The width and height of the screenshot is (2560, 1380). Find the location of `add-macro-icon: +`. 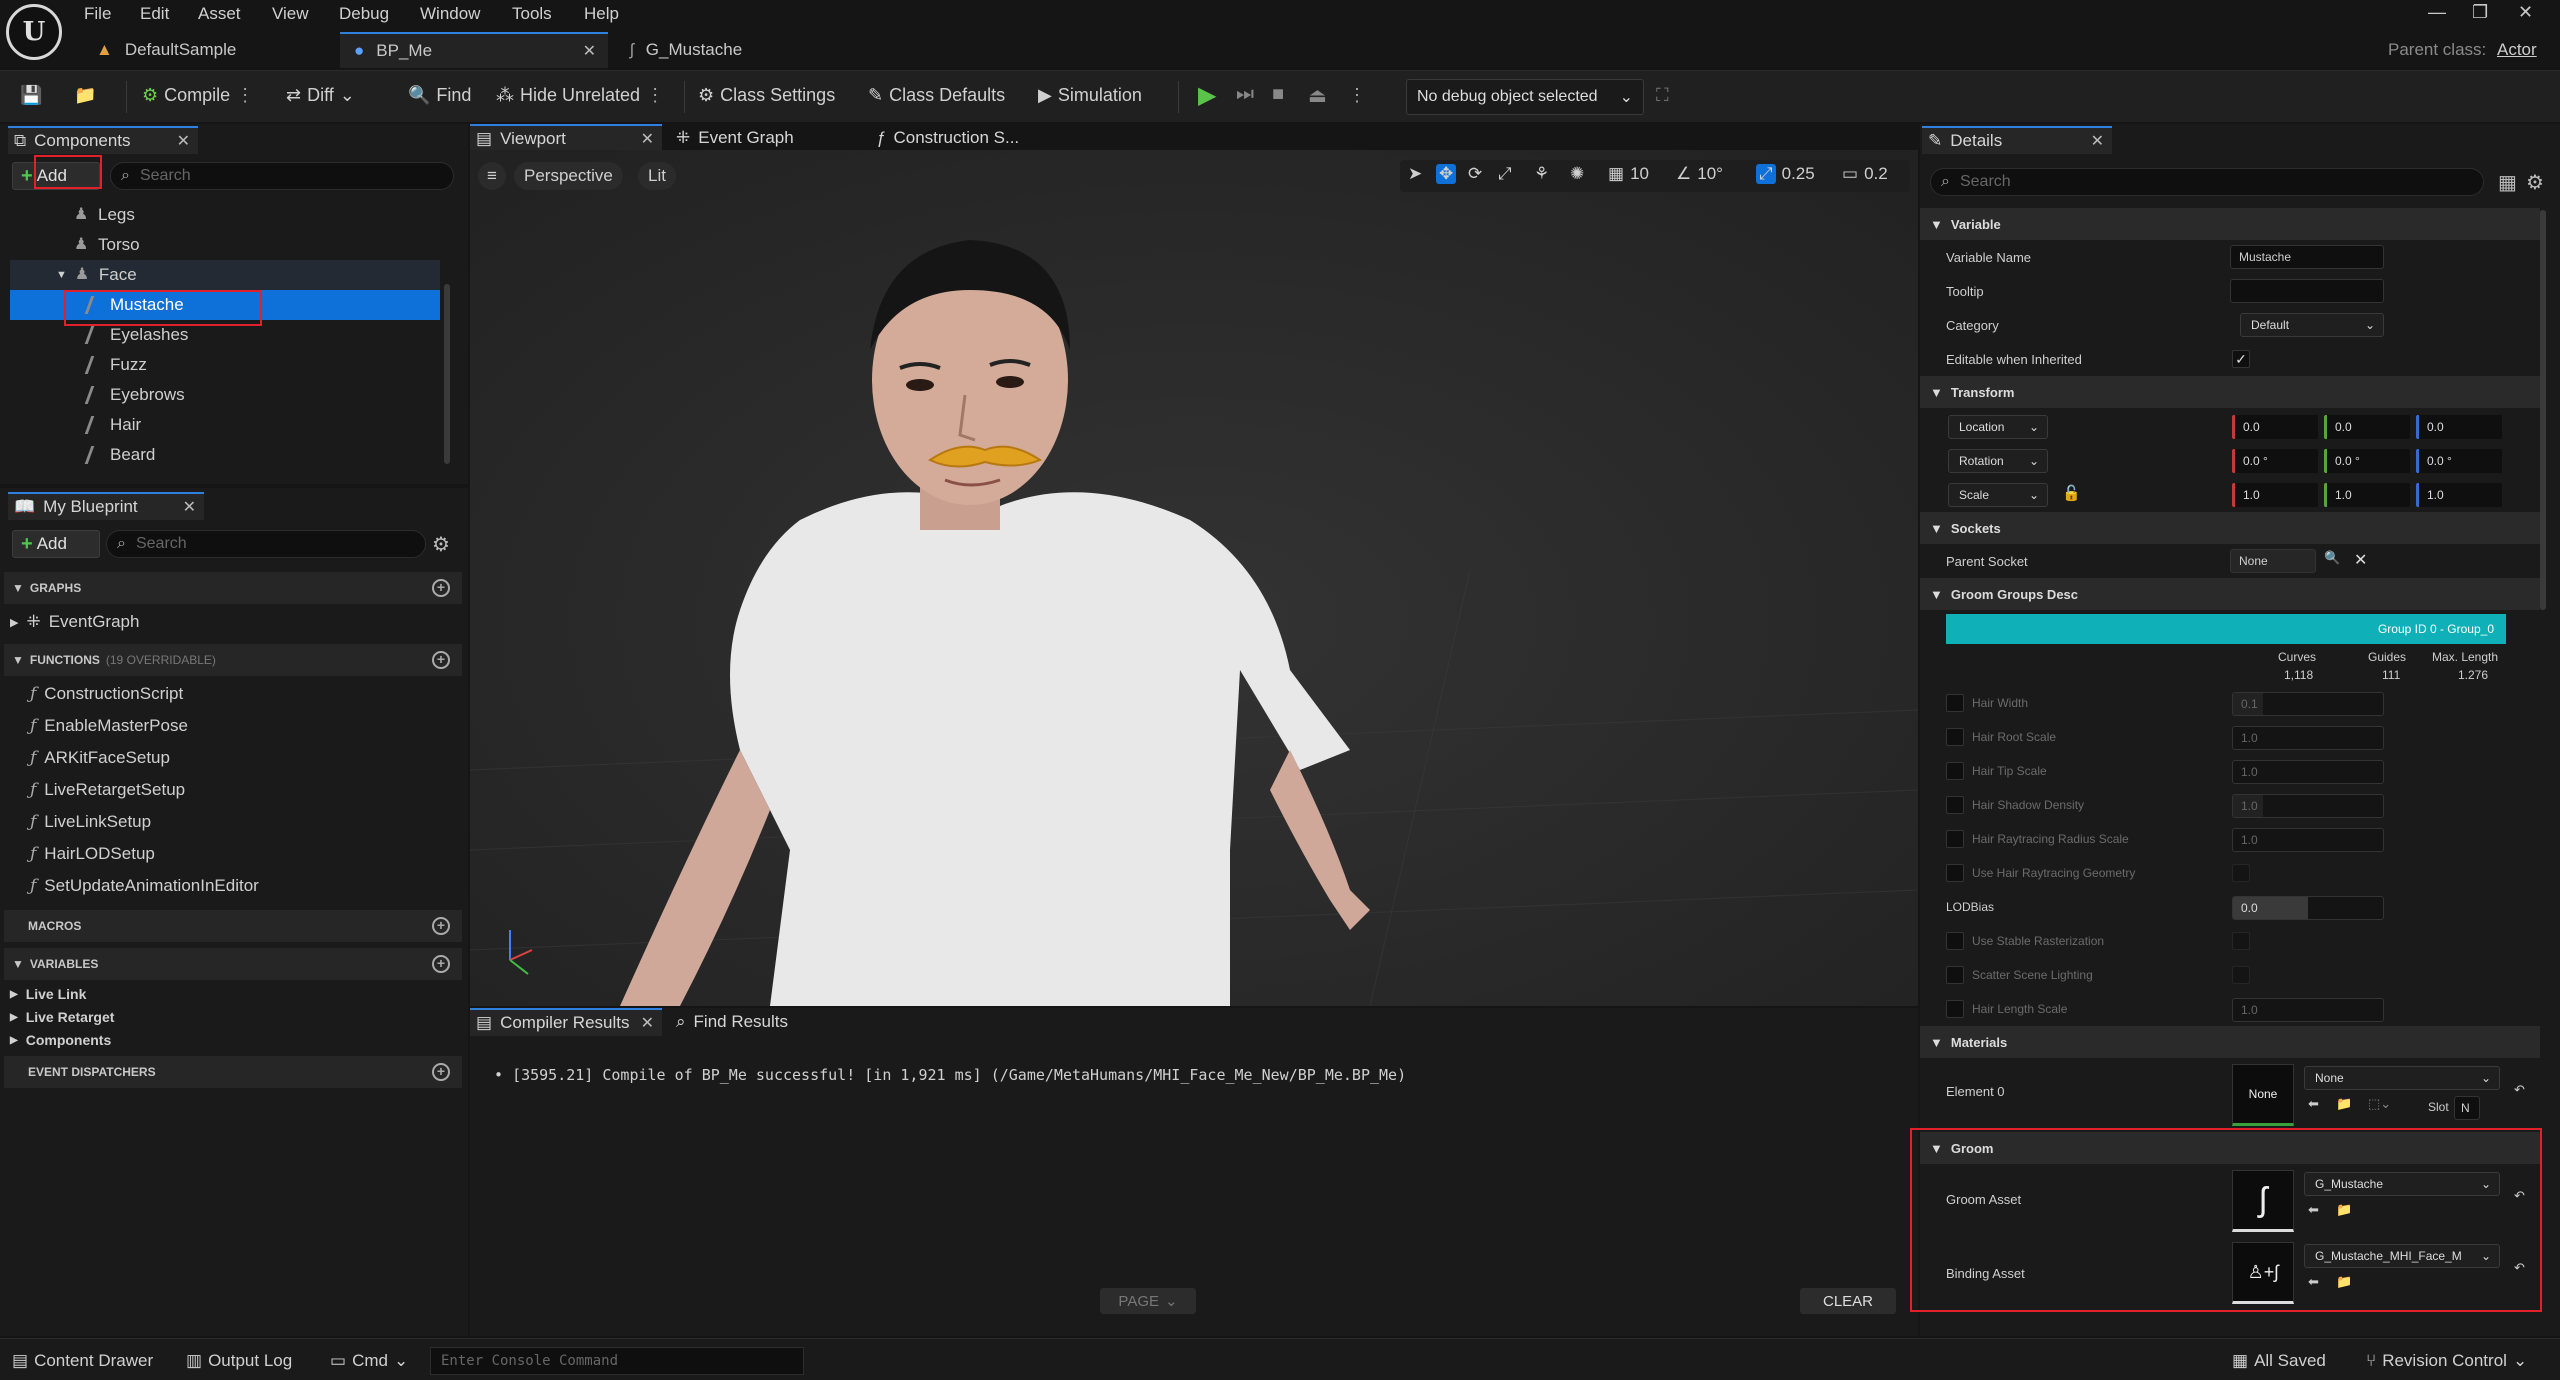

add-macro-icon: + is located at coordinates (441, 926).